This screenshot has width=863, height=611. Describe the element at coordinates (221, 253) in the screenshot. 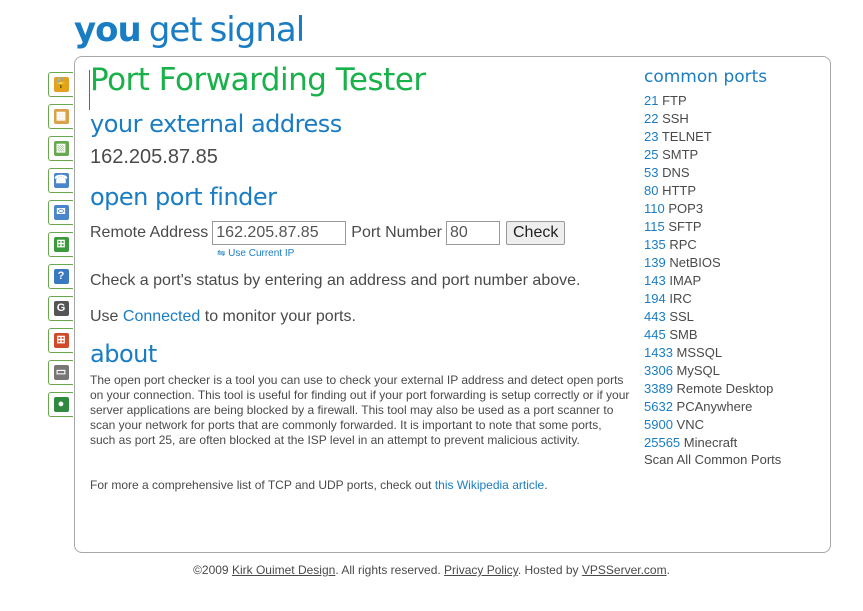

I see `refresh-icon: ⇋` at that location.